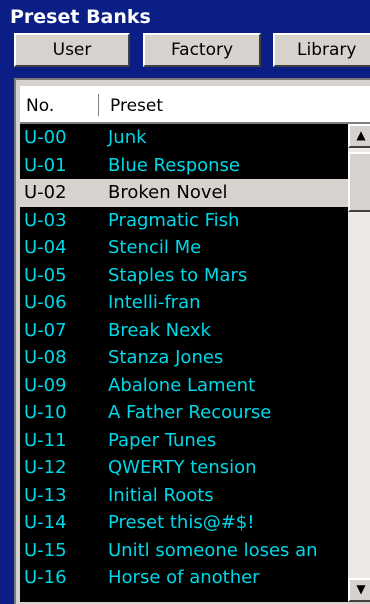 Image resolution: width=370 pixels, height=604 pixels. I want to click on list-item: U-12 QWERTY tension, so click(184, 468).